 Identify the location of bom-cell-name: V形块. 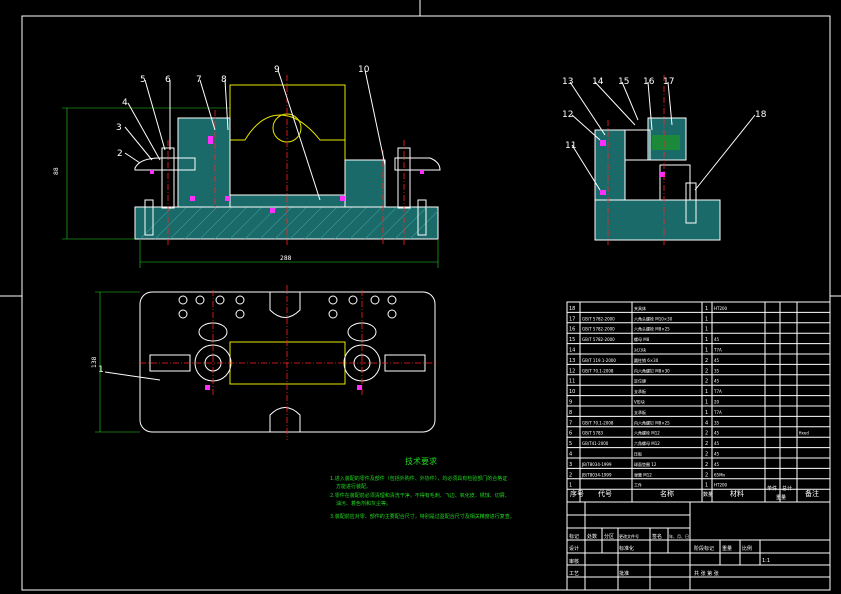
(639, 402).